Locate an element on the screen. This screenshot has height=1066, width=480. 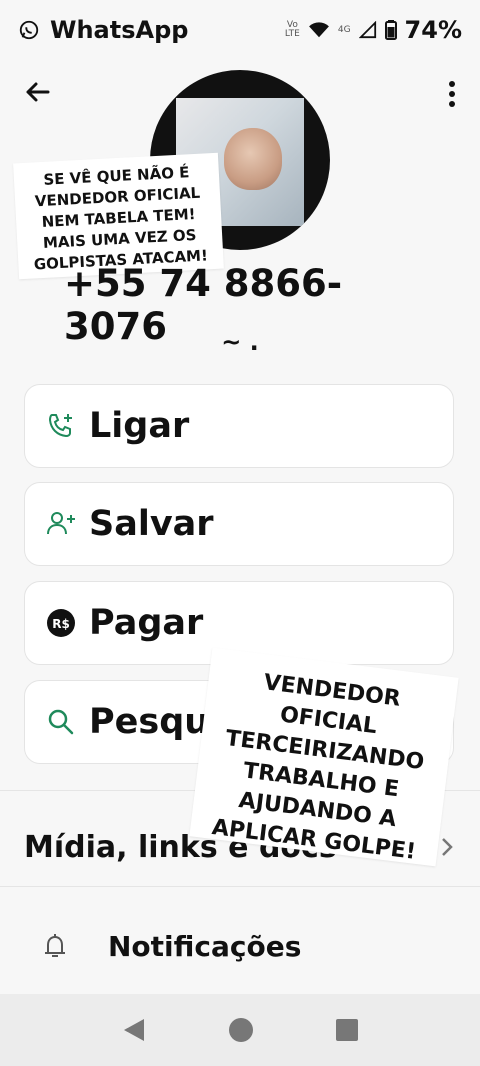
phone-plus-icon is located at coordinates (61, 426).